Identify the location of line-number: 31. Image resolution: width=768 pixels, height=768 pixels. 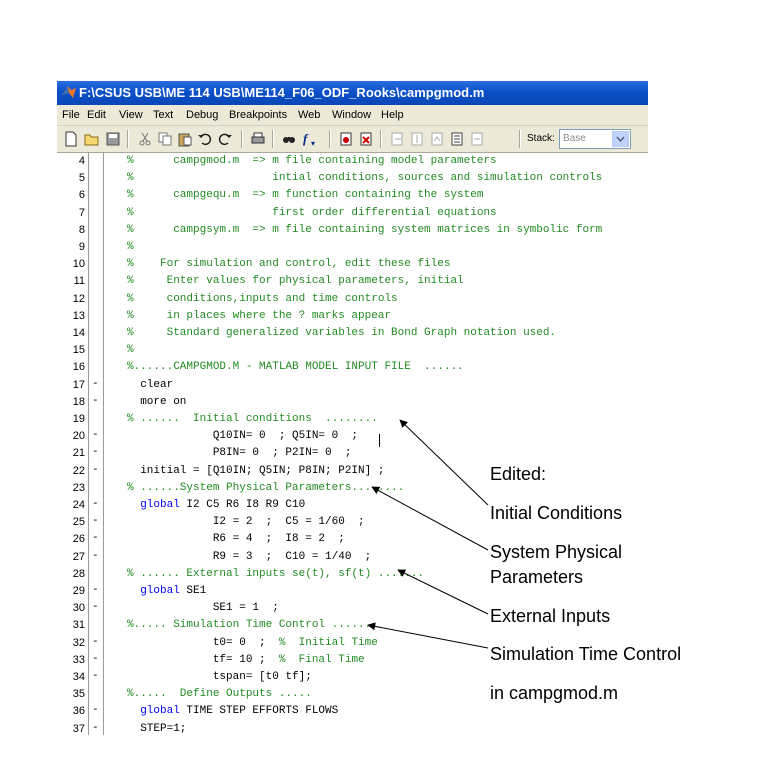
(78, 625).